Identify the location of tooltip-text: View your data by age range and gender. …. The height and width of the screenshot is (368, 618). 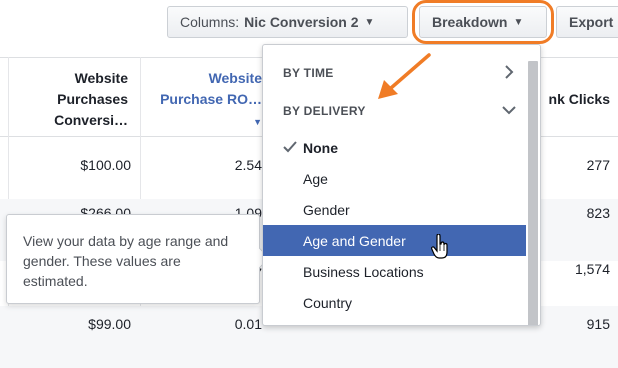
(126, 261).